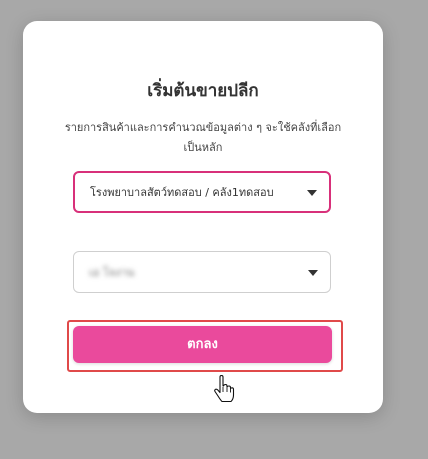 The image size is (428, 459). What do you see at coordinates (182, 192) in the screenshot?
I see `branch-warehouse-select-value: โรงพยาบาลสัตว์ทดสอบ / คลัง1ทดสอบ` at bounding box center [182, 192].